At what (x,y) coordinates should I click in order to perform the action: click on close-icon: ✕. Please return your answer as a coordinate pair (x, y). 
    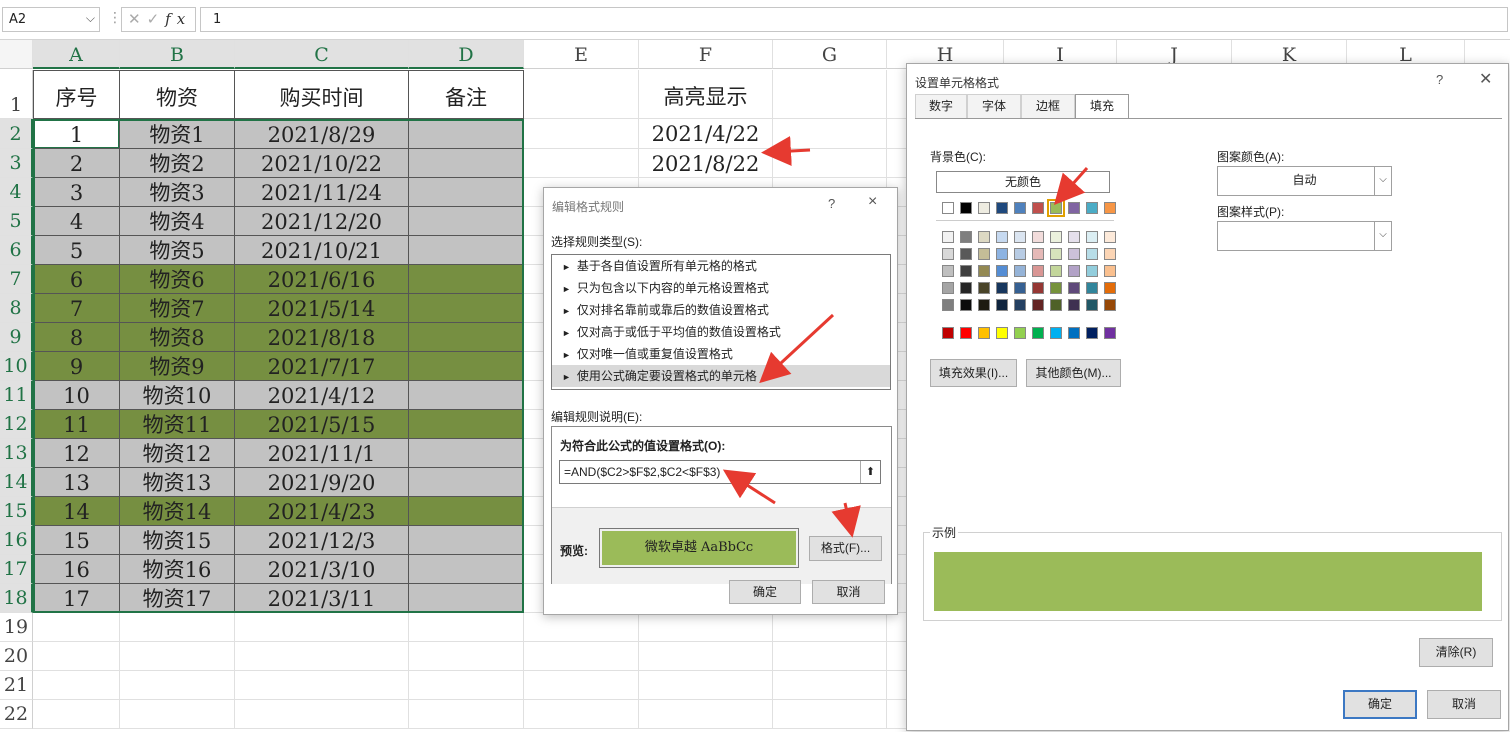
    Looking at the image, I should click on (1485, 79).